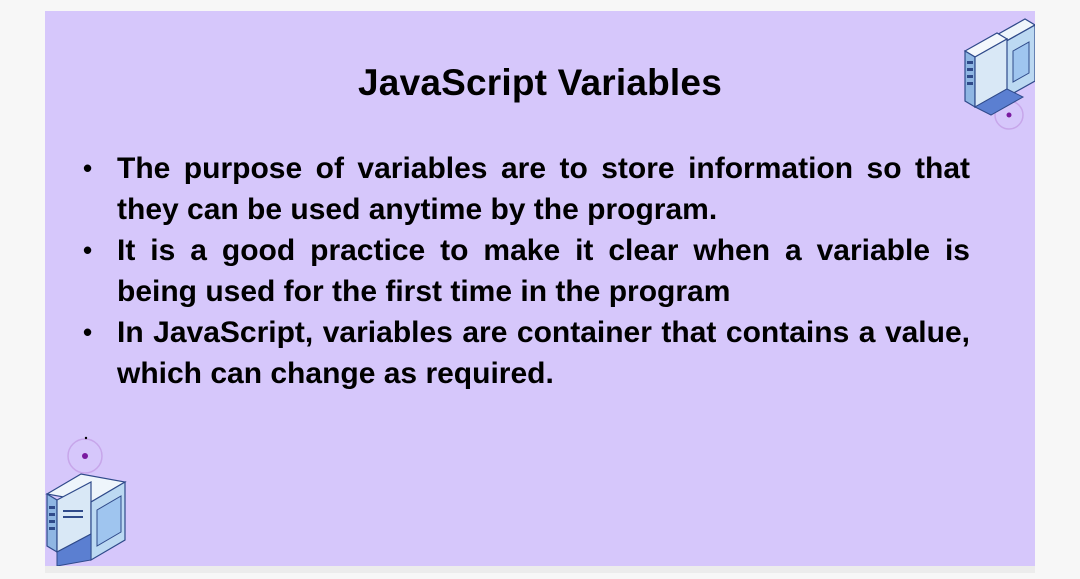  Describe the element at coordinates (540, 82) in the screenshot. I see `slide-title: JavaScript Variables` at that location.